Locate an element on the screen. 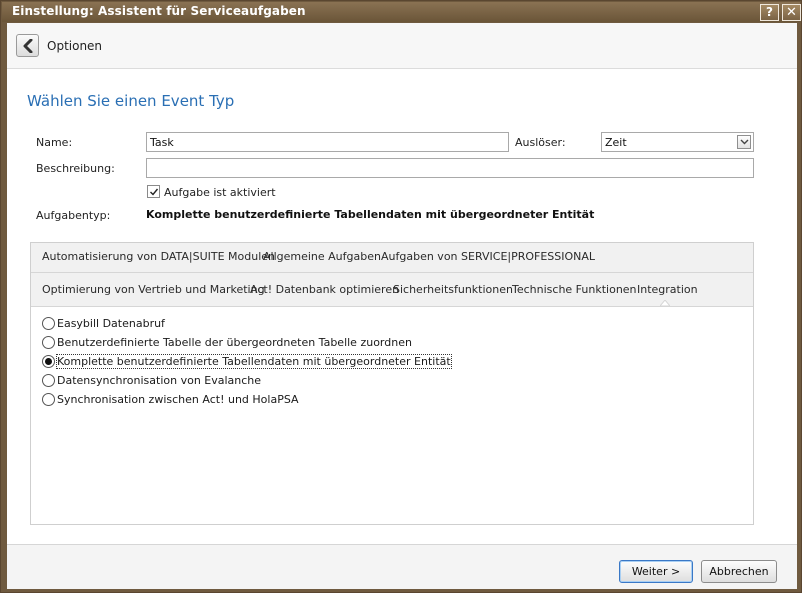  radio-complete-custom-table is located at coordinates (48, 361).